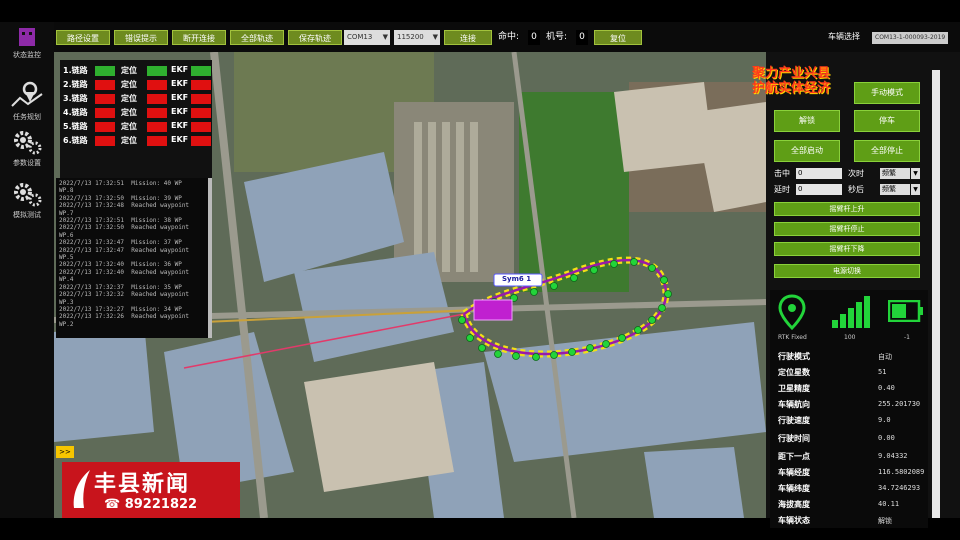  Describe the element at coordinates (791, 73) in the screenshot. I see `slogan-line: 聚力产业兴县` at that location.